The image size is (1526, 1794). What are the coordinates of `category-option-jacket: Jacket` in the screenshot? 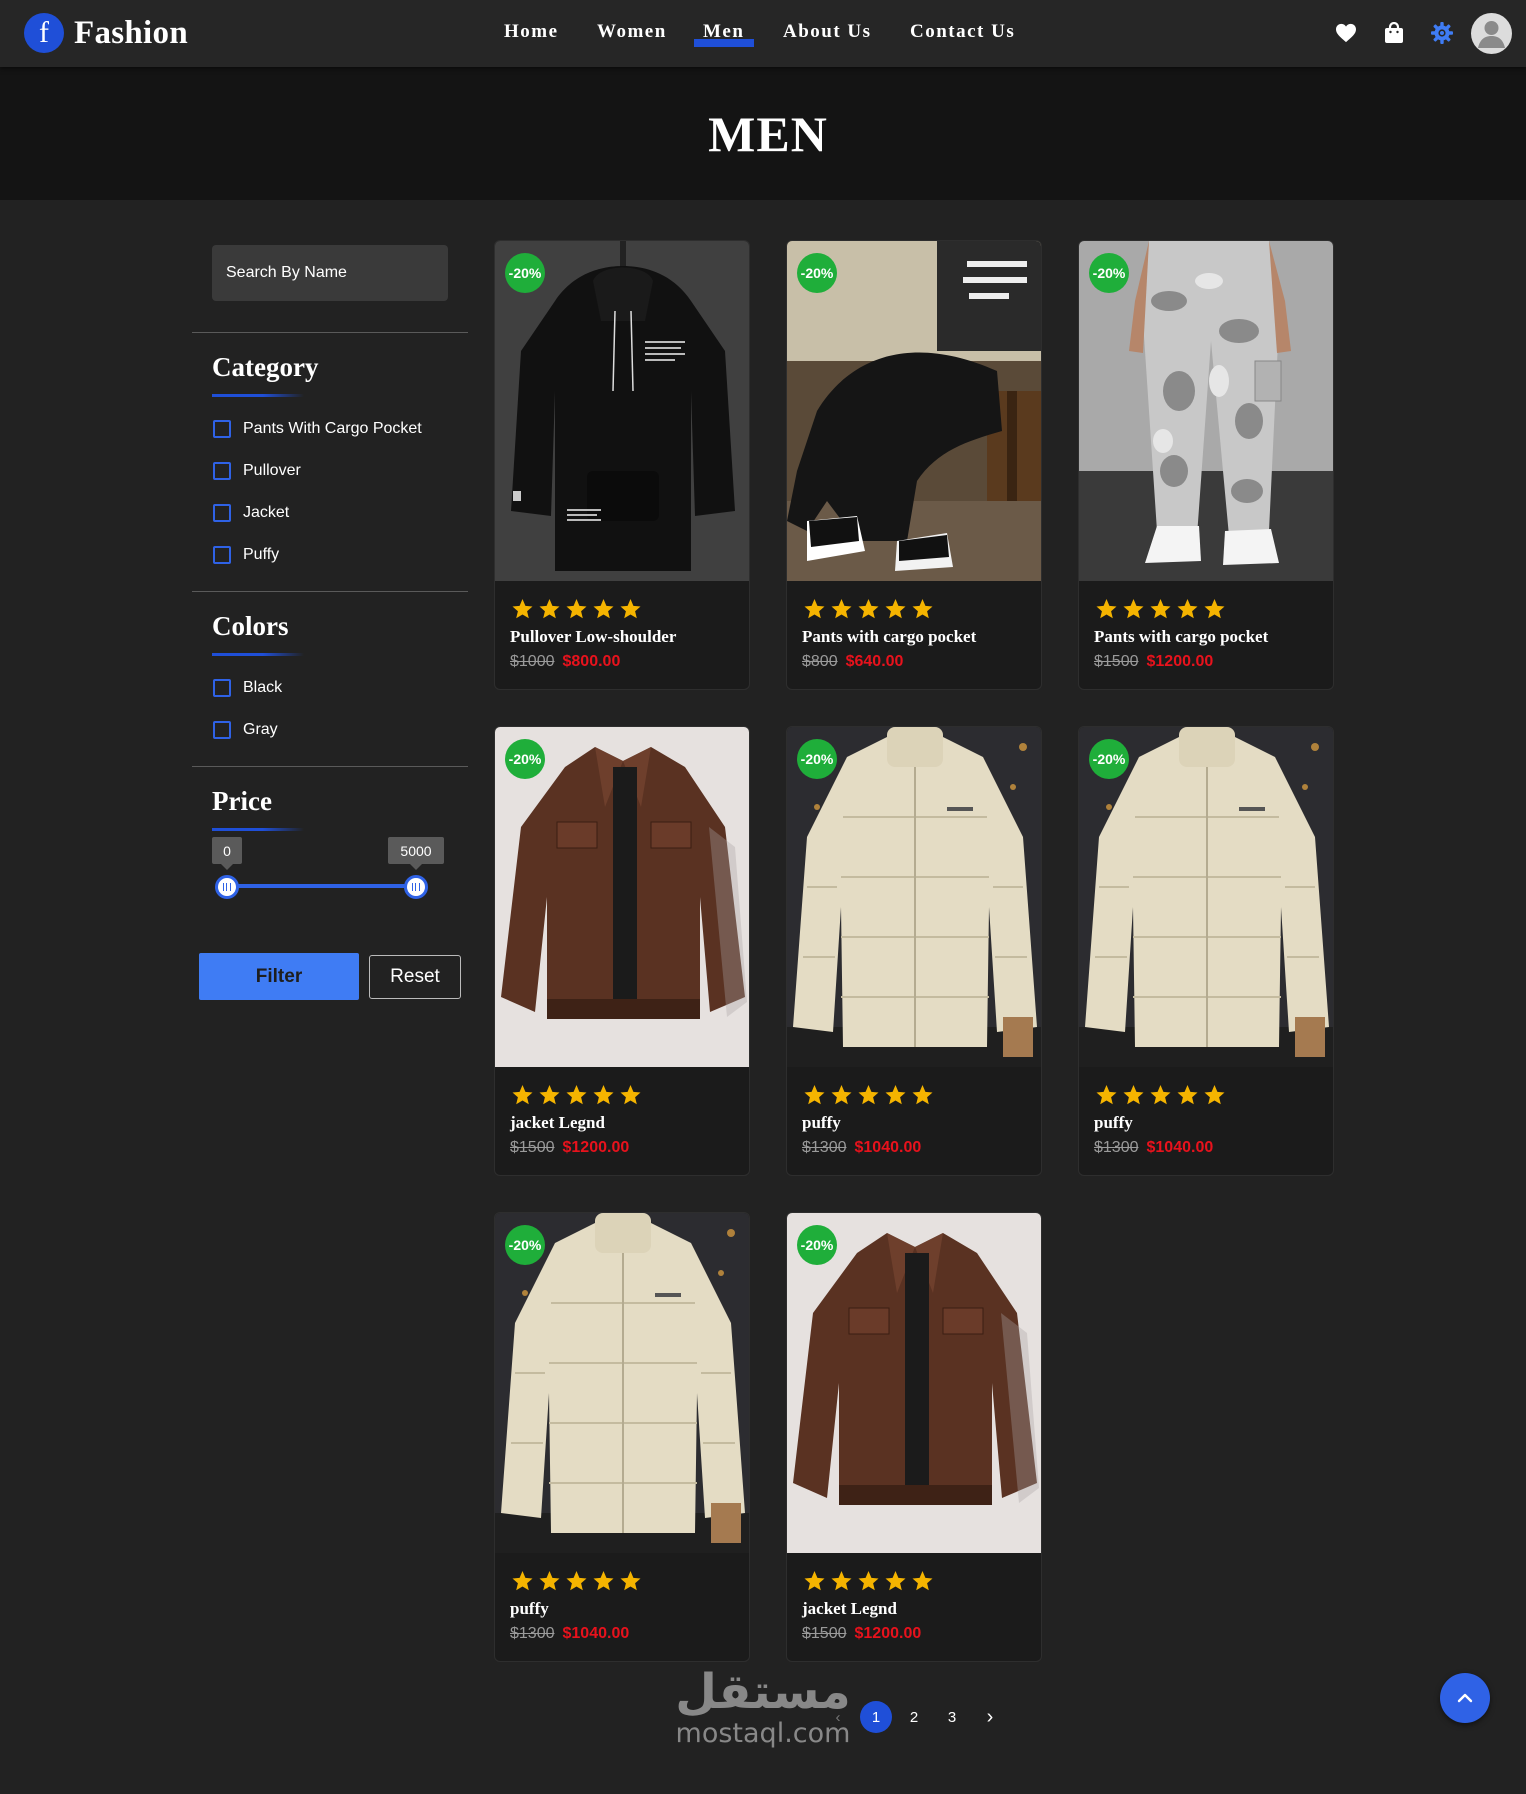 It's located at (251, 513).